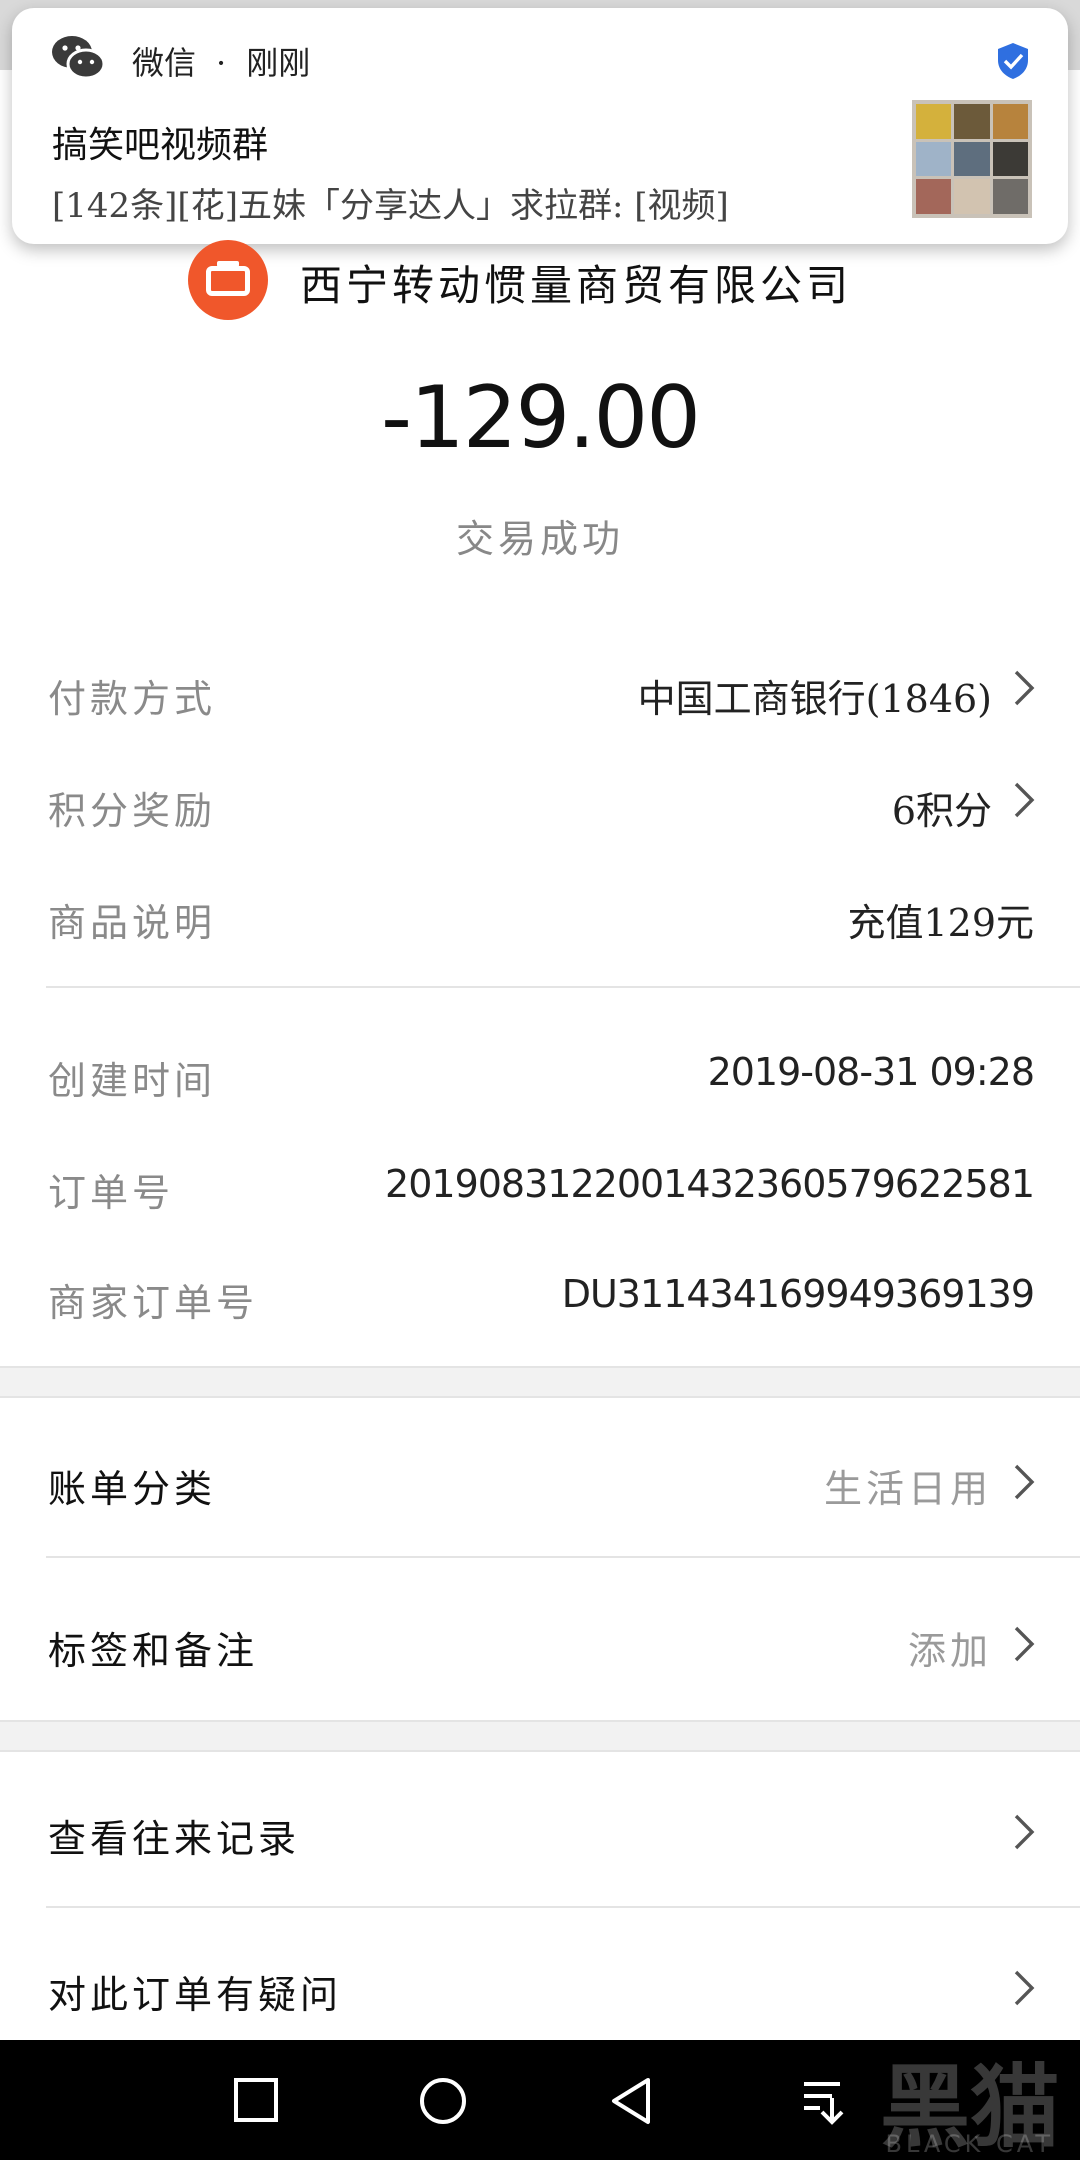  I want to click on group-avatar, so click(972, 159).